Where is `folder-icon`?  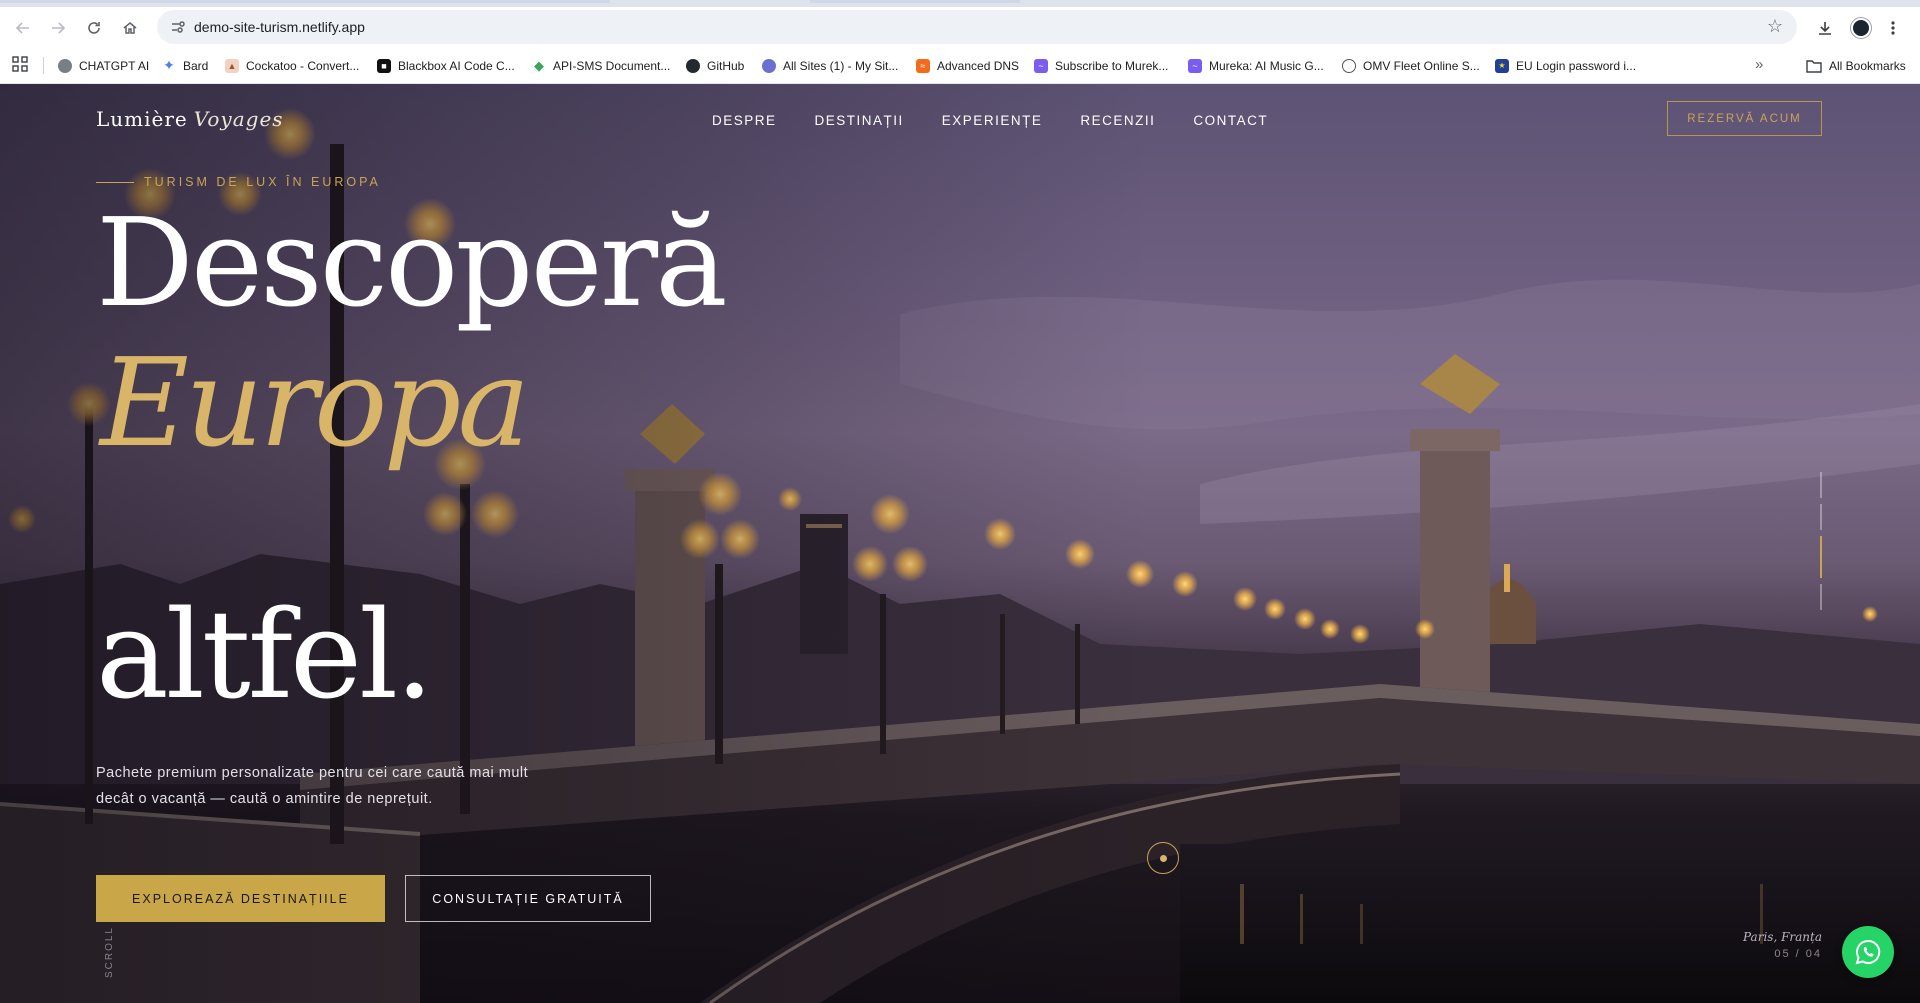 folder-icon is located at coordinates (1814, 66).